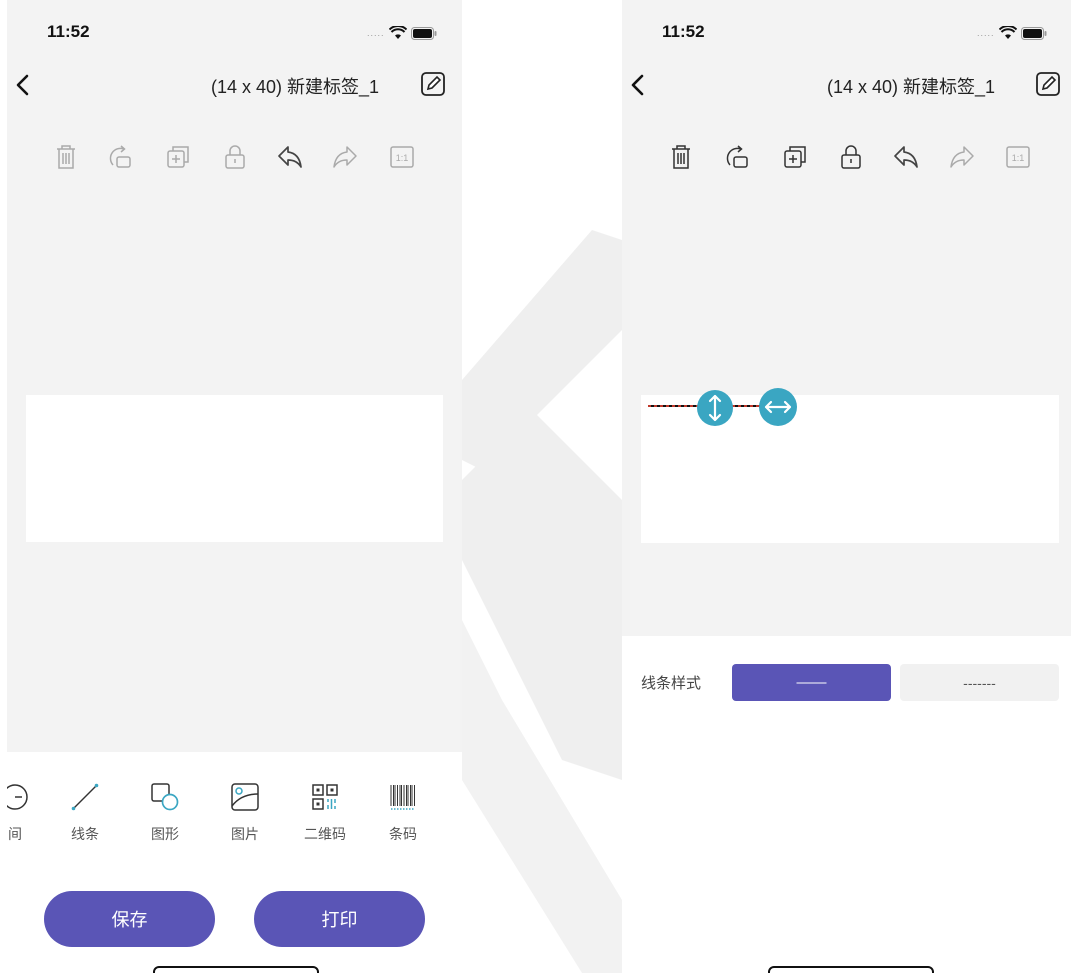  Describe the element at coordinates (542, 601) in the screenshot. I see `background-decoration` at that location.